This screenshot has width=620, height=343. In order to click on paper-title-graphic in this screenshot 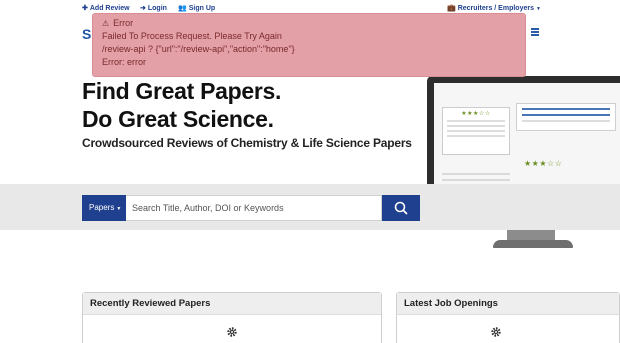, I will do `click(566, 117)`.